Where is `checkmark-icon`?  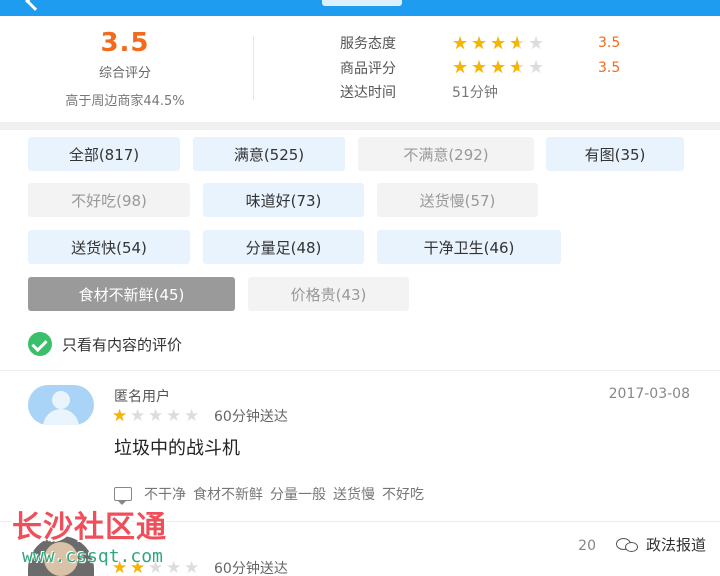 checkmark-icon is located at coordinates (40, 344).